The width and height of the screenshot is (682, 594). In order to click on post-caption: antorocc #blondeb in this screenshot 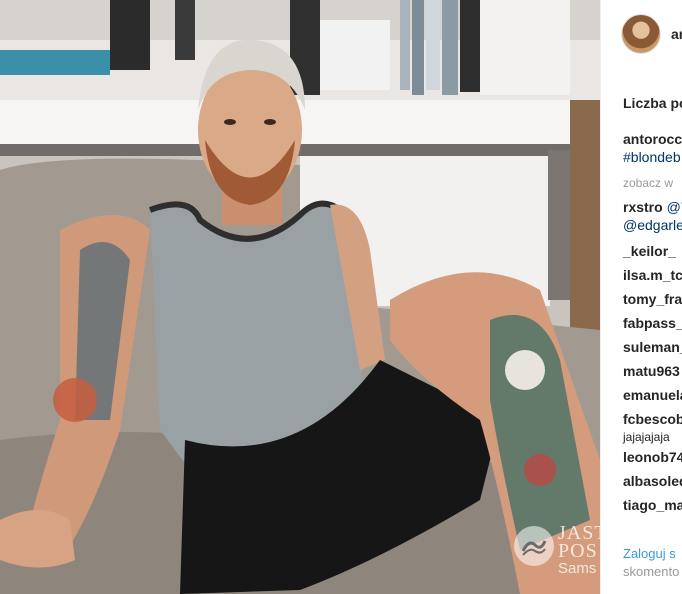, I will do `click(652, 148)`.